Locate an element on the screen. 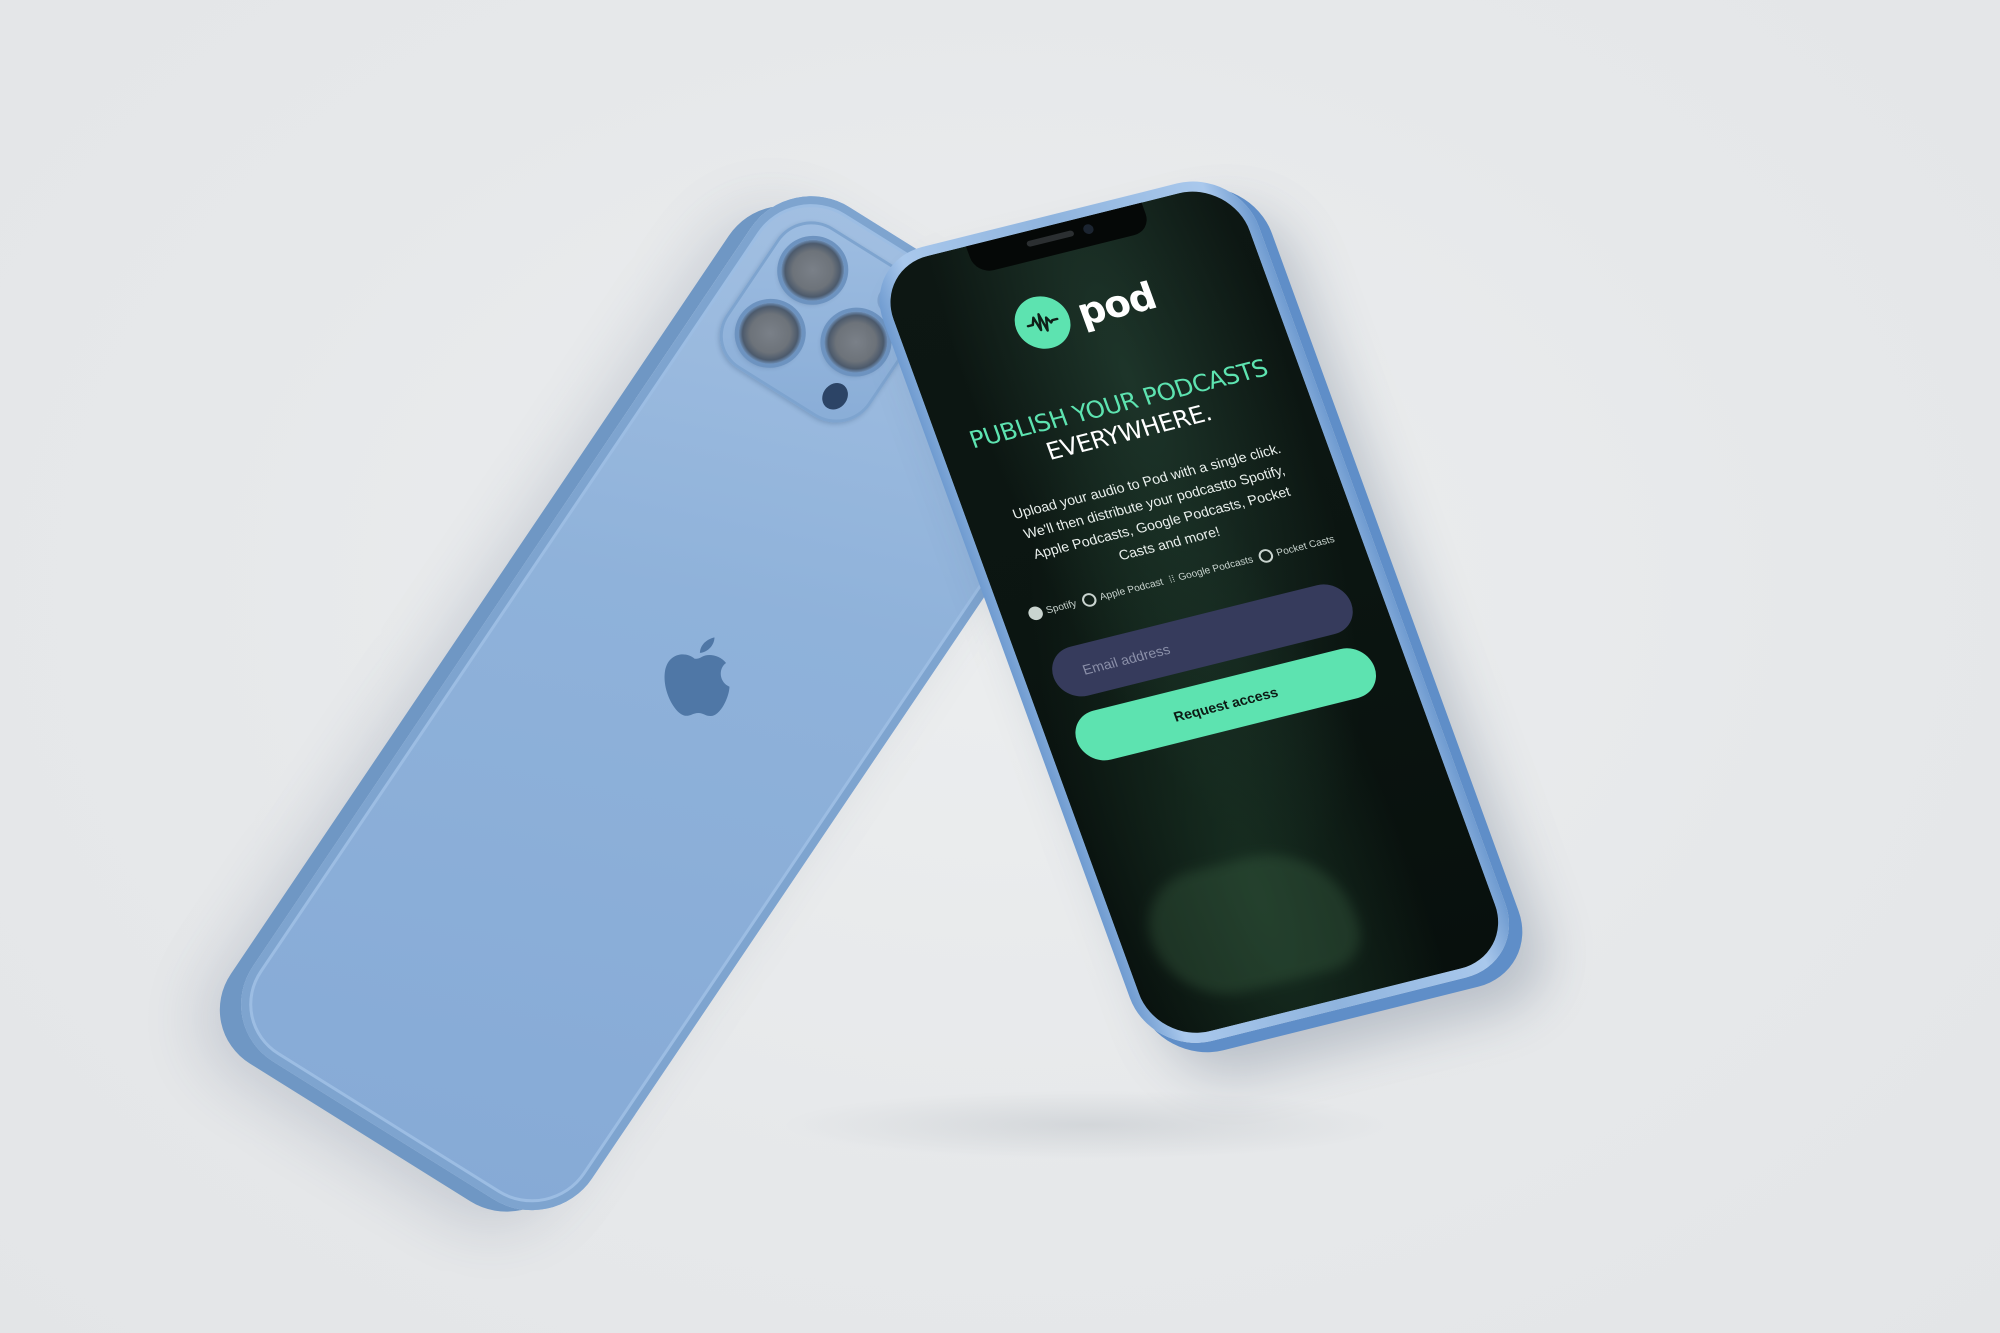 This screenshot has height=1333, width=2000. background-photo is located at coordinates (1251, 923).